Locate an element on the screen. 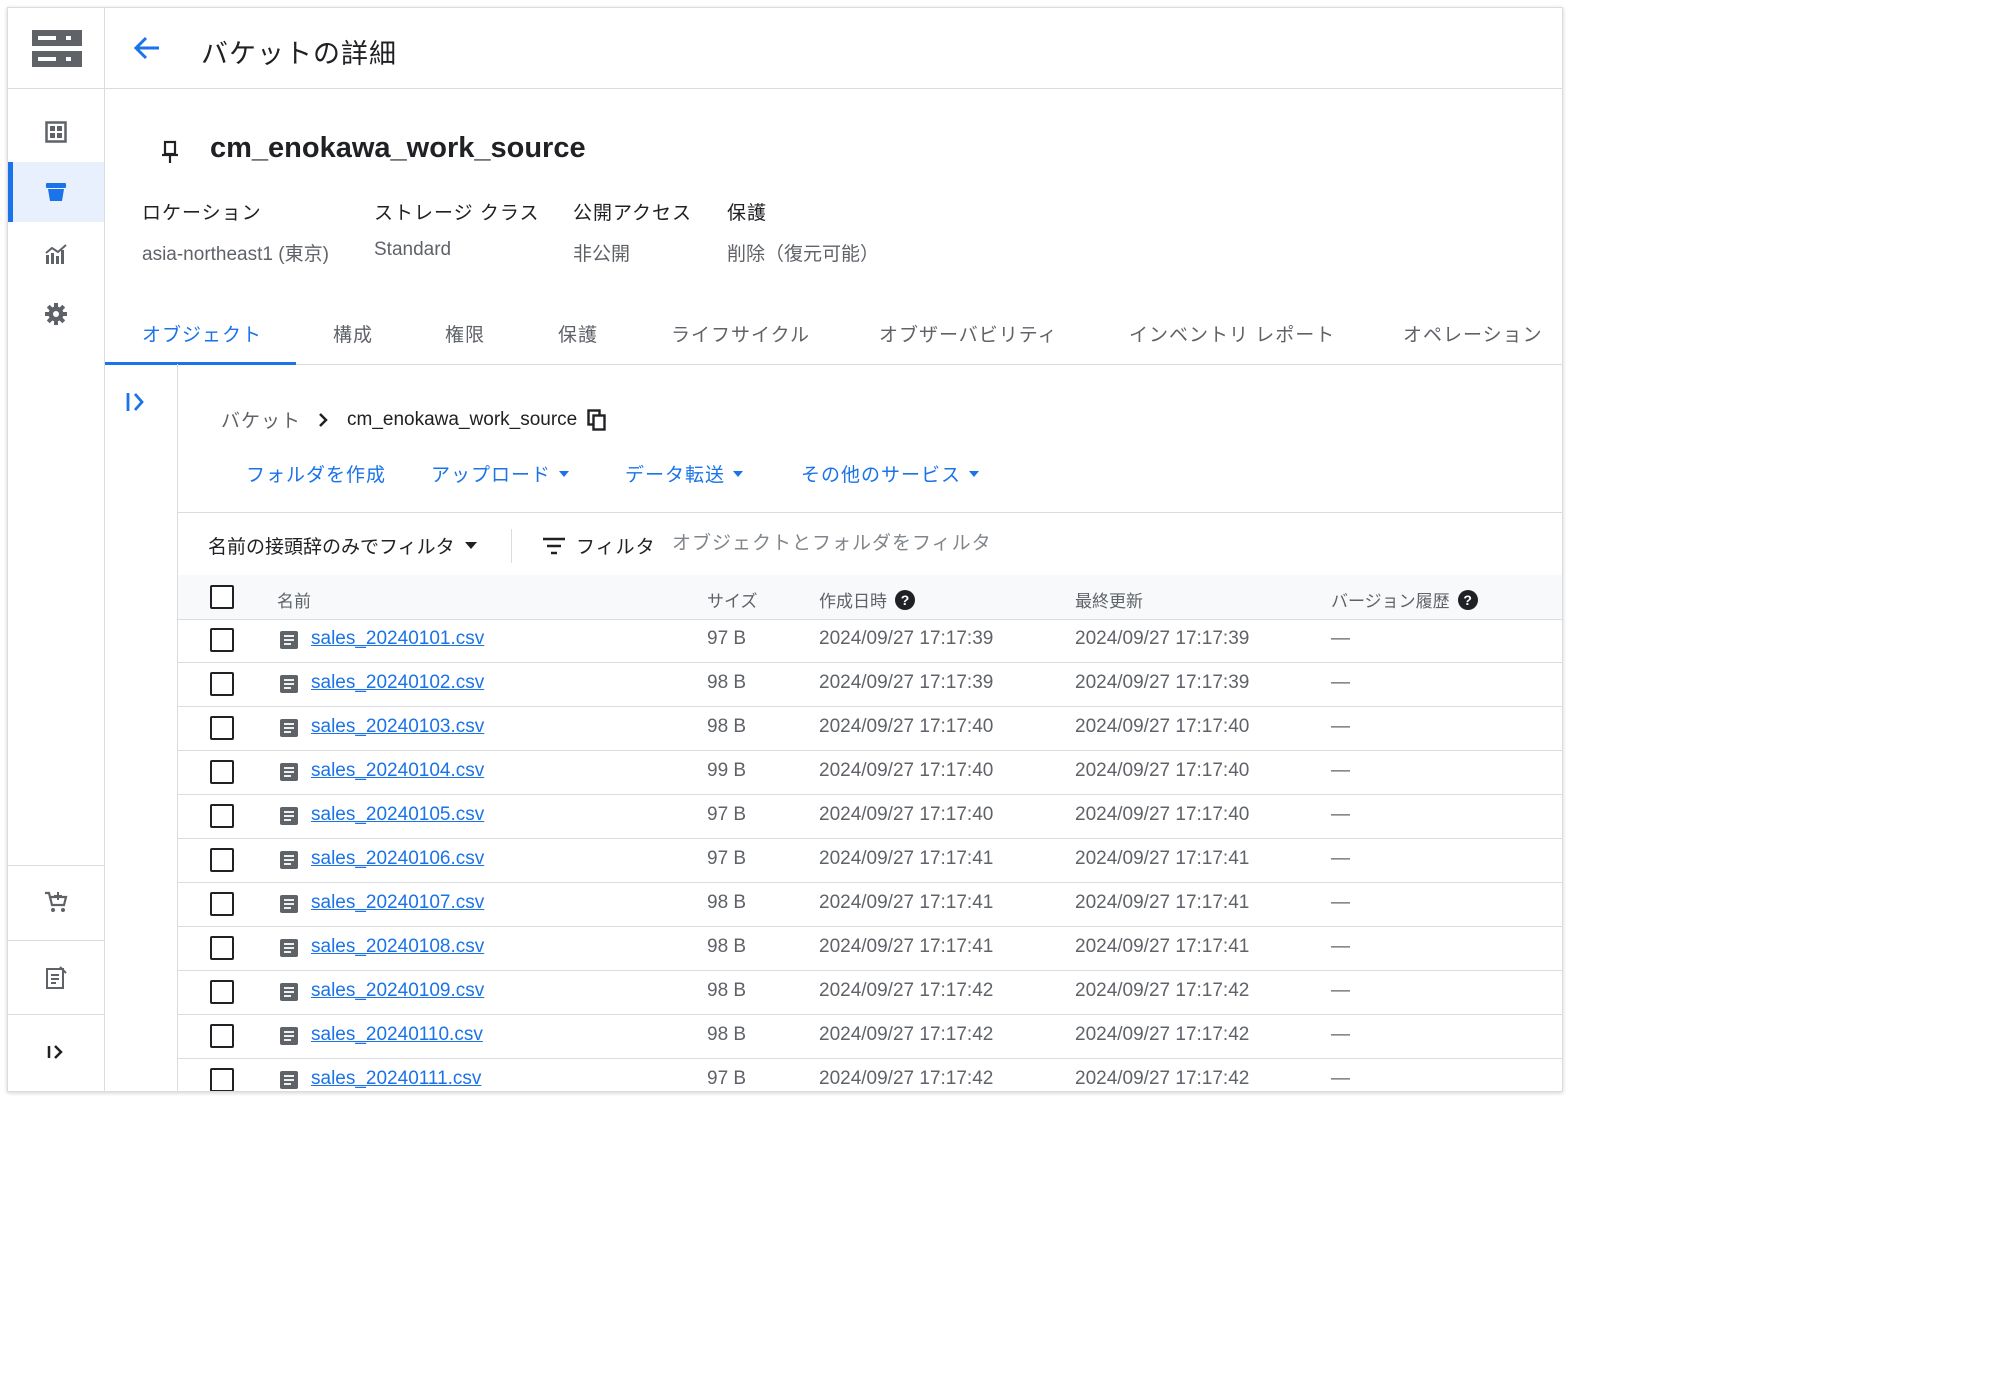 The height and width of the screenshot is (1398, 2000). tab-configuration: 構成 is located at coordinates (353, 333).